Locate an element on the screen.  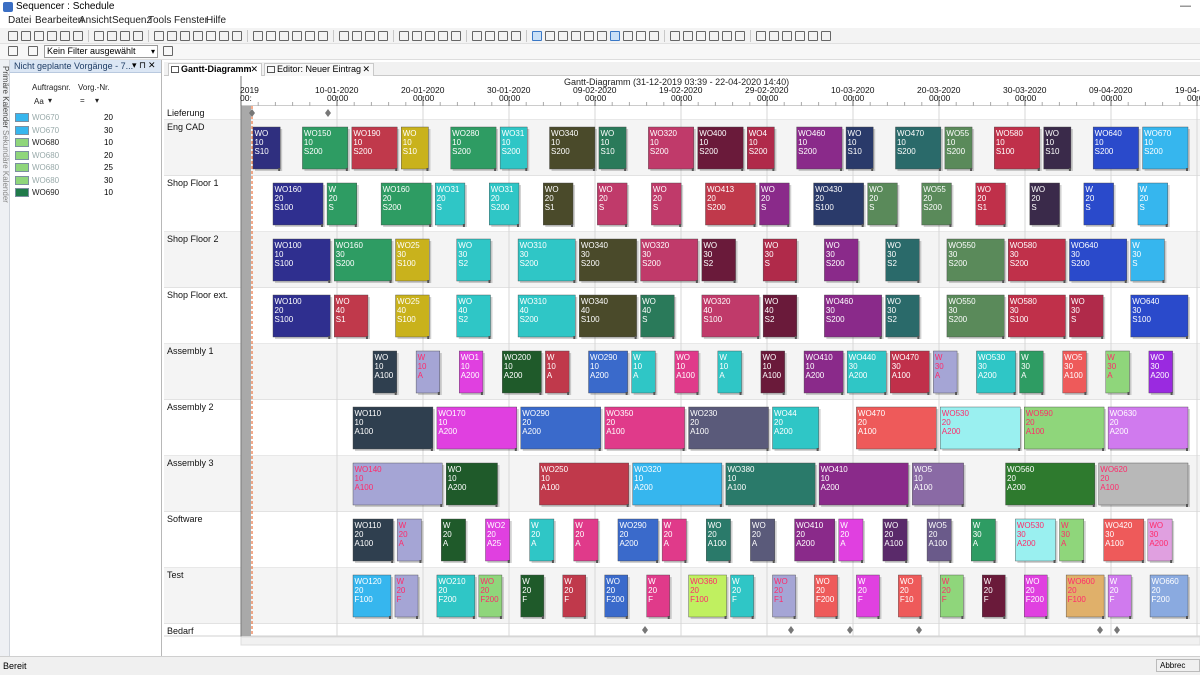
menu-fenster: Fenster is located at coordinates (191, 20).